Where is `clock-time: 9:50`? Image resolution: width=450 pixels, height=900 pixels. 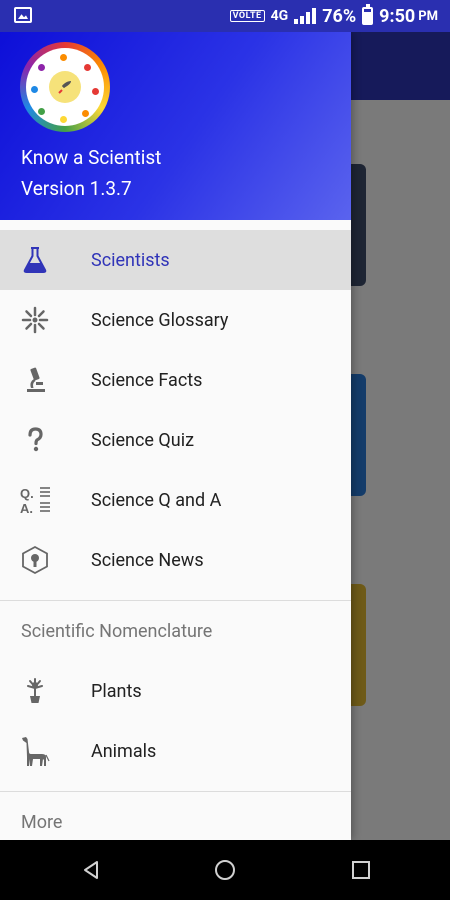 clock-time: 9:50 is located at coordinates (397, 16).